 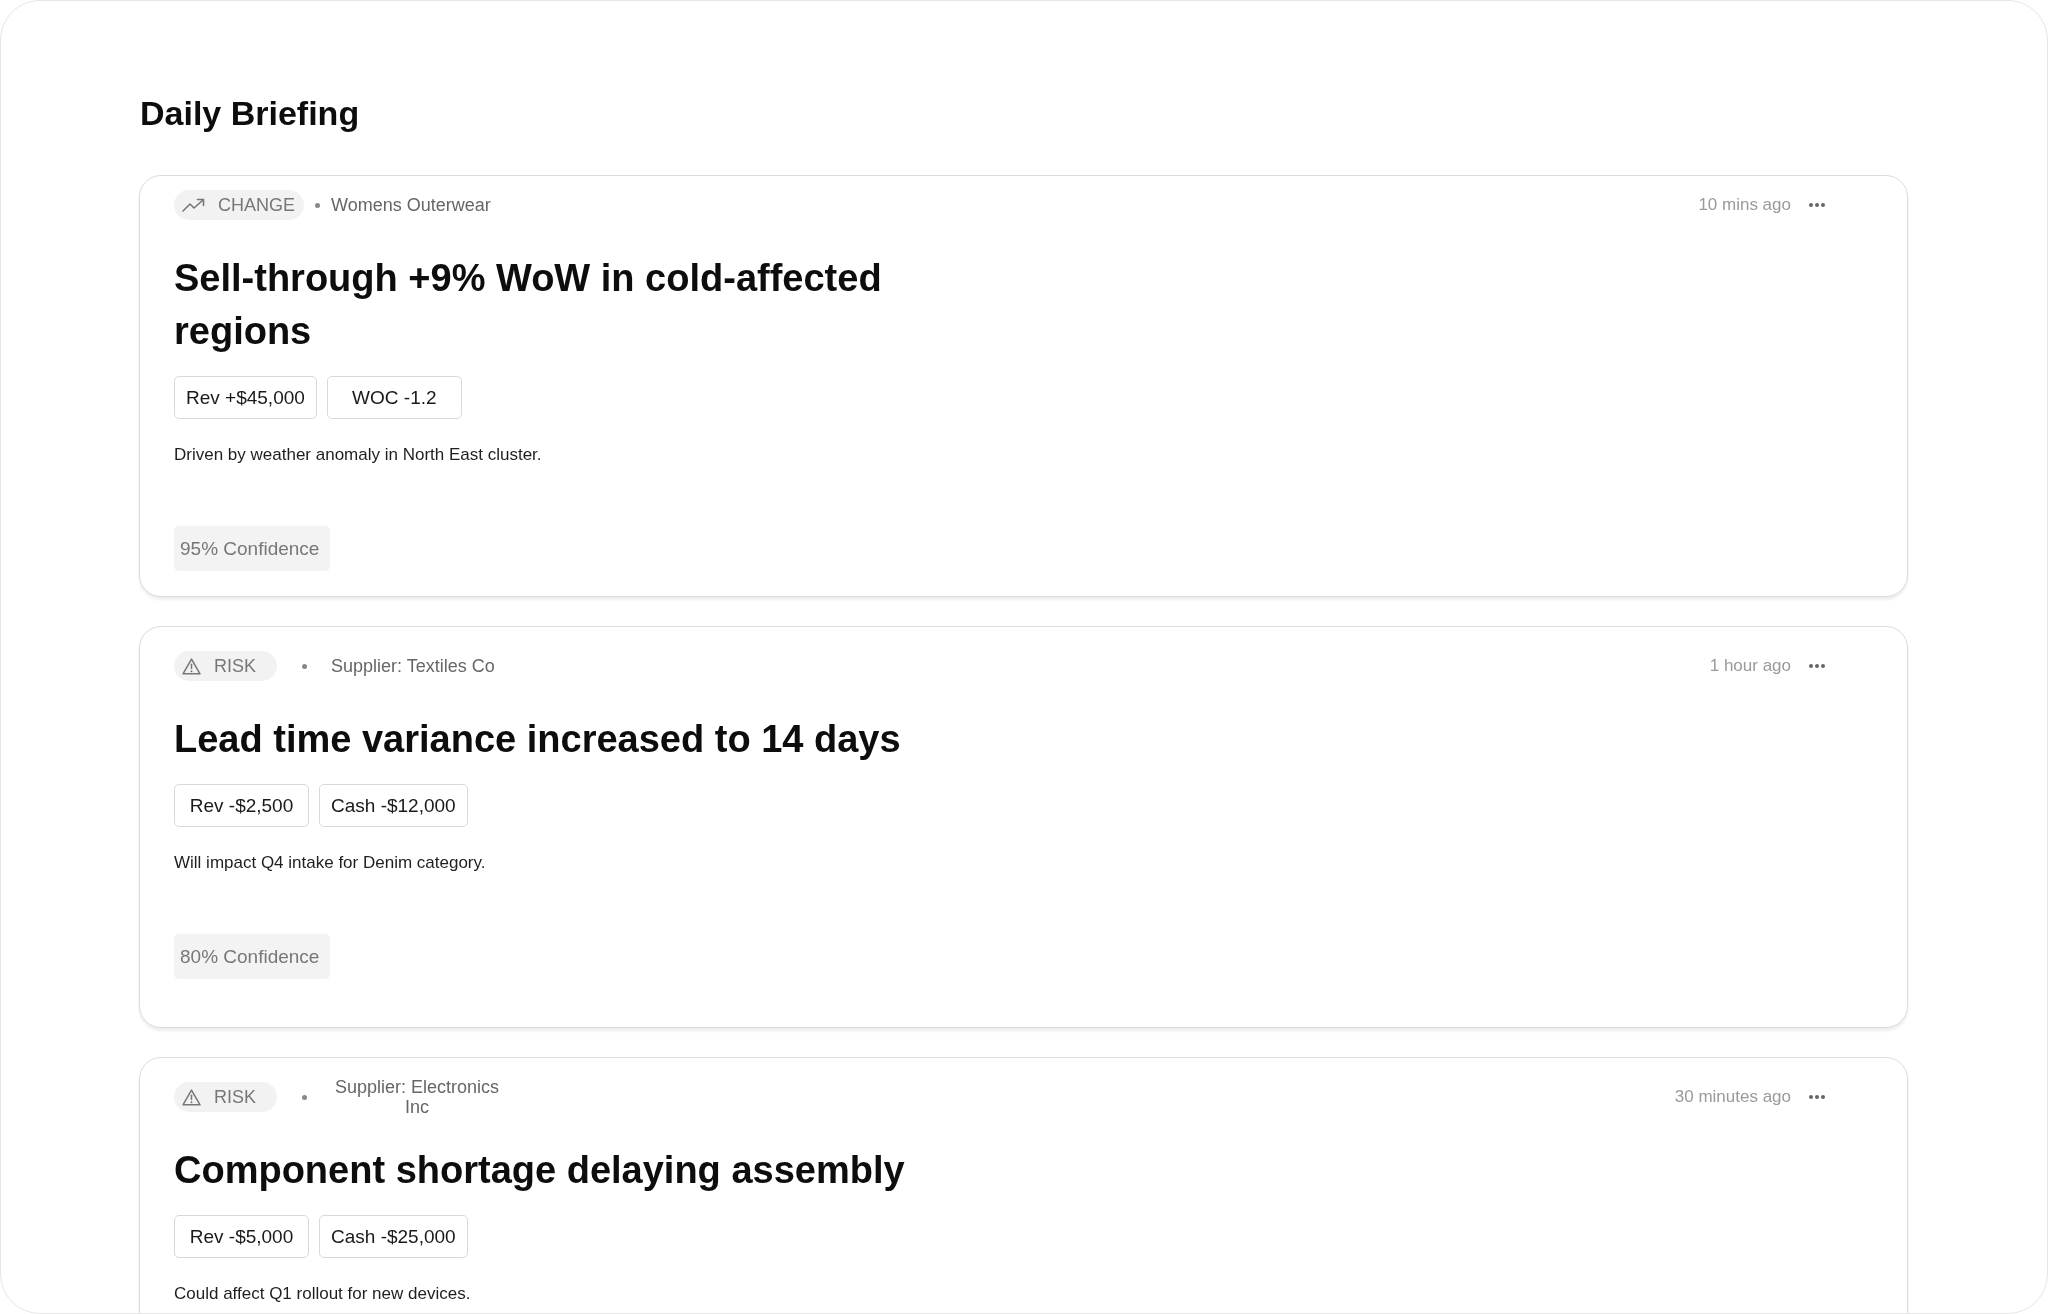 What do you see at coordinates (411, 205) in the screenshot?
I see `source-label: Womens Outerwear` at bounding box center [411, 205].